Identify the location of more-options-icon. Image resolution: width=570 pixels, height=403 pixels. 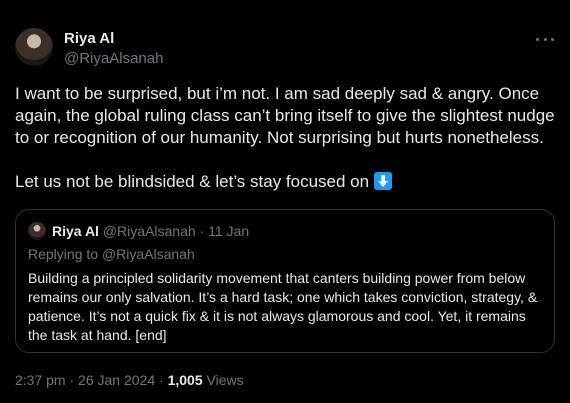
(545, 39).